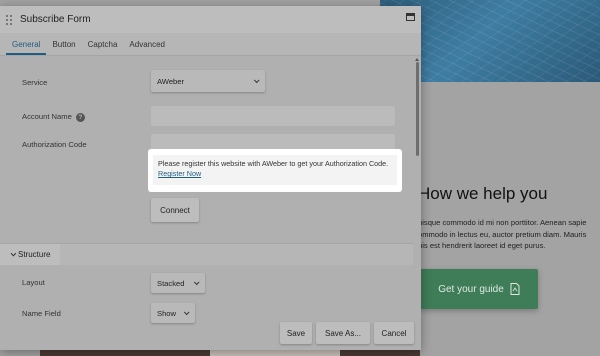 The height and width of the screenshot is (356, 600). What do you see at coordinates (26, 47) in the screenshot?
I see `tab-general: General` at bounding box center [26, 47].